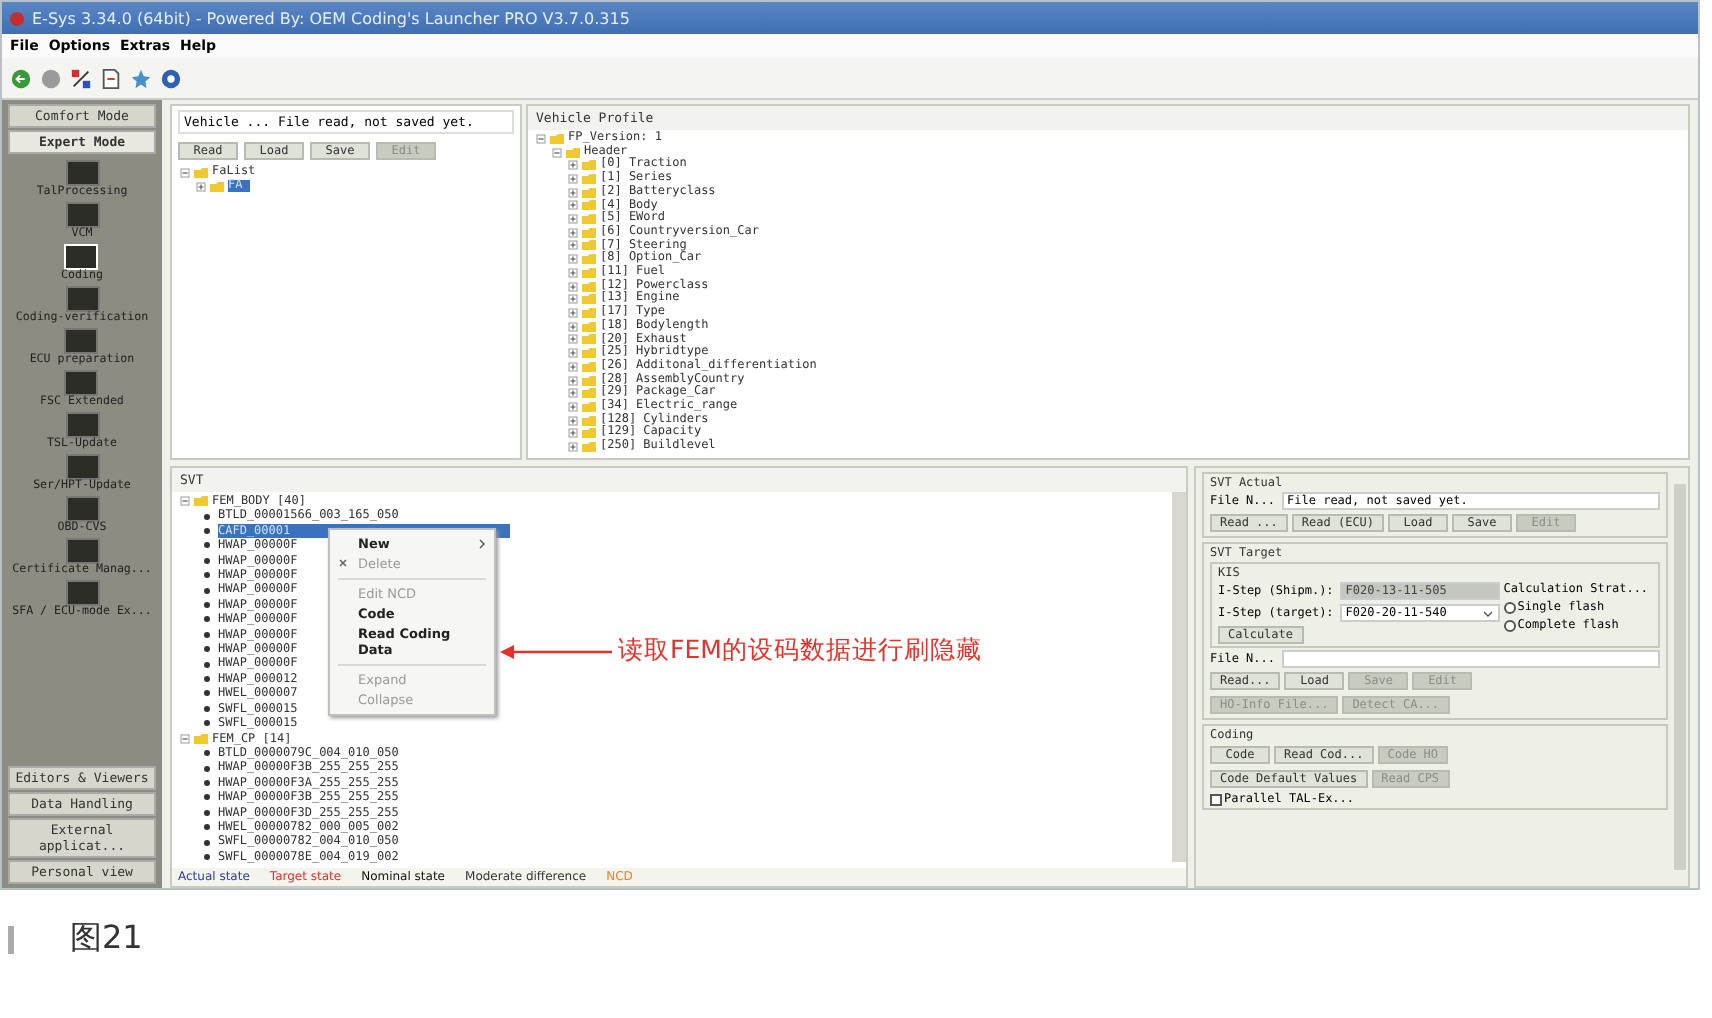  Describe the element at coordinates (81, 78) in the screenshot. I see `network-icon` at that location.